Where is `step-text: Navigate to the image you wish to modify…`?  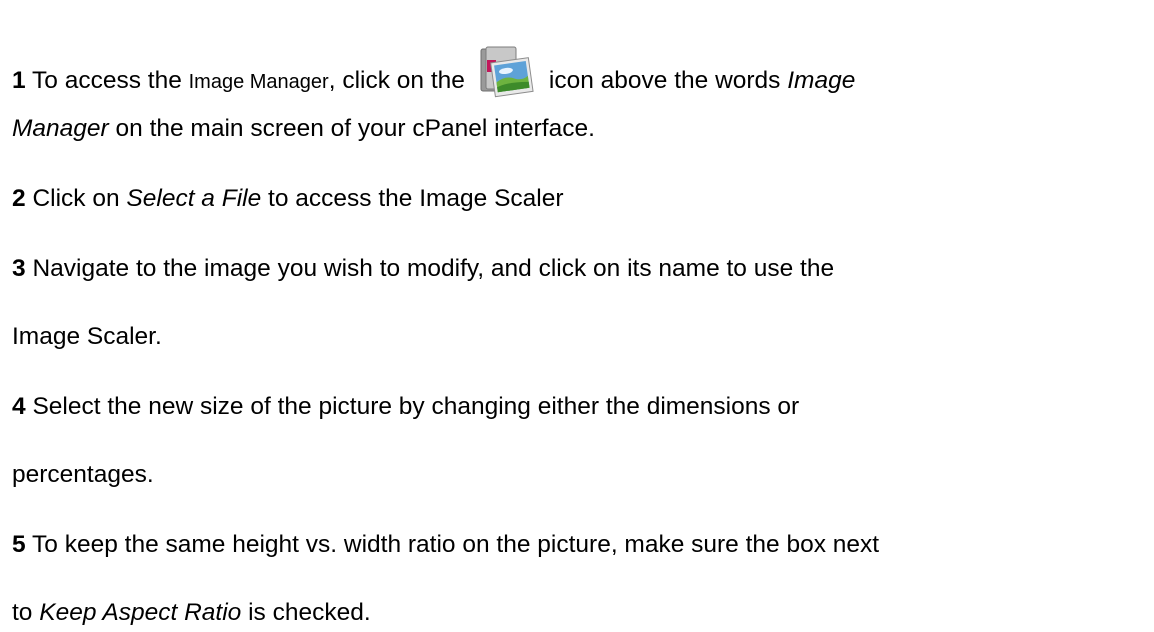 step-text: Navigate to the image you wish to modify… is located at coordinates (433, 268).